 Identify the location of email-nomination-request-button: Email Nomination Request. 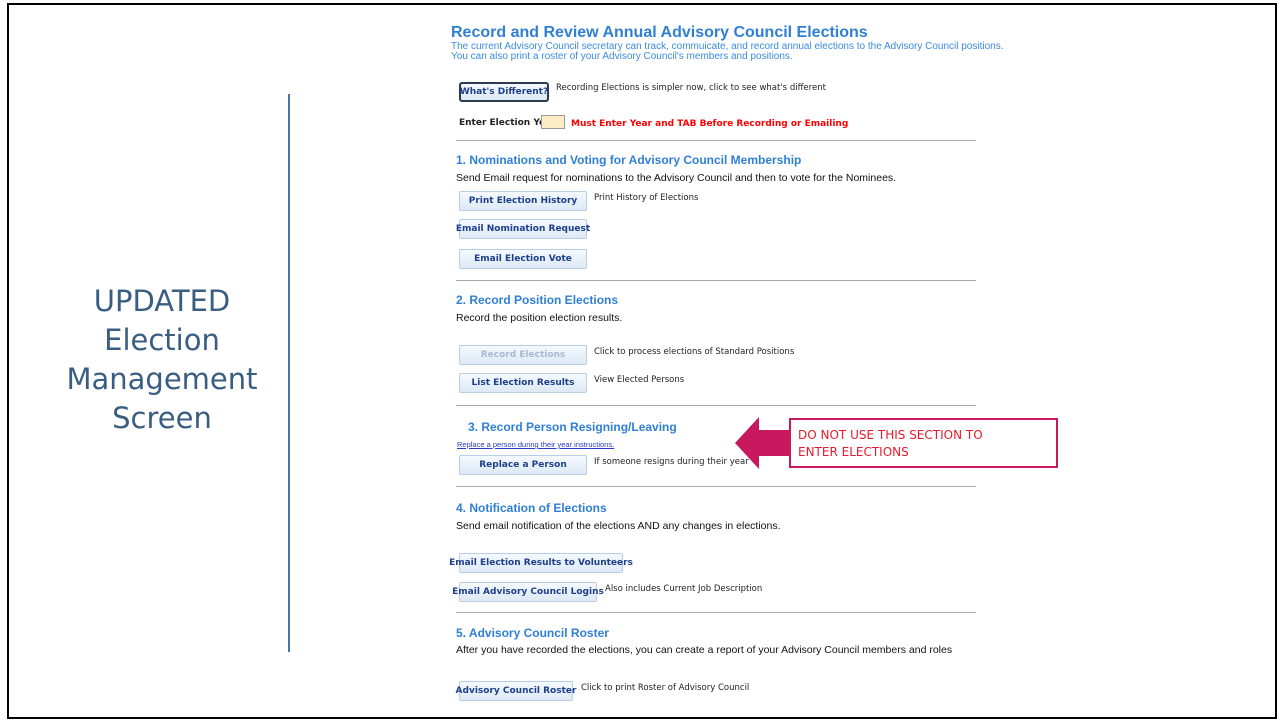
(523, 229).